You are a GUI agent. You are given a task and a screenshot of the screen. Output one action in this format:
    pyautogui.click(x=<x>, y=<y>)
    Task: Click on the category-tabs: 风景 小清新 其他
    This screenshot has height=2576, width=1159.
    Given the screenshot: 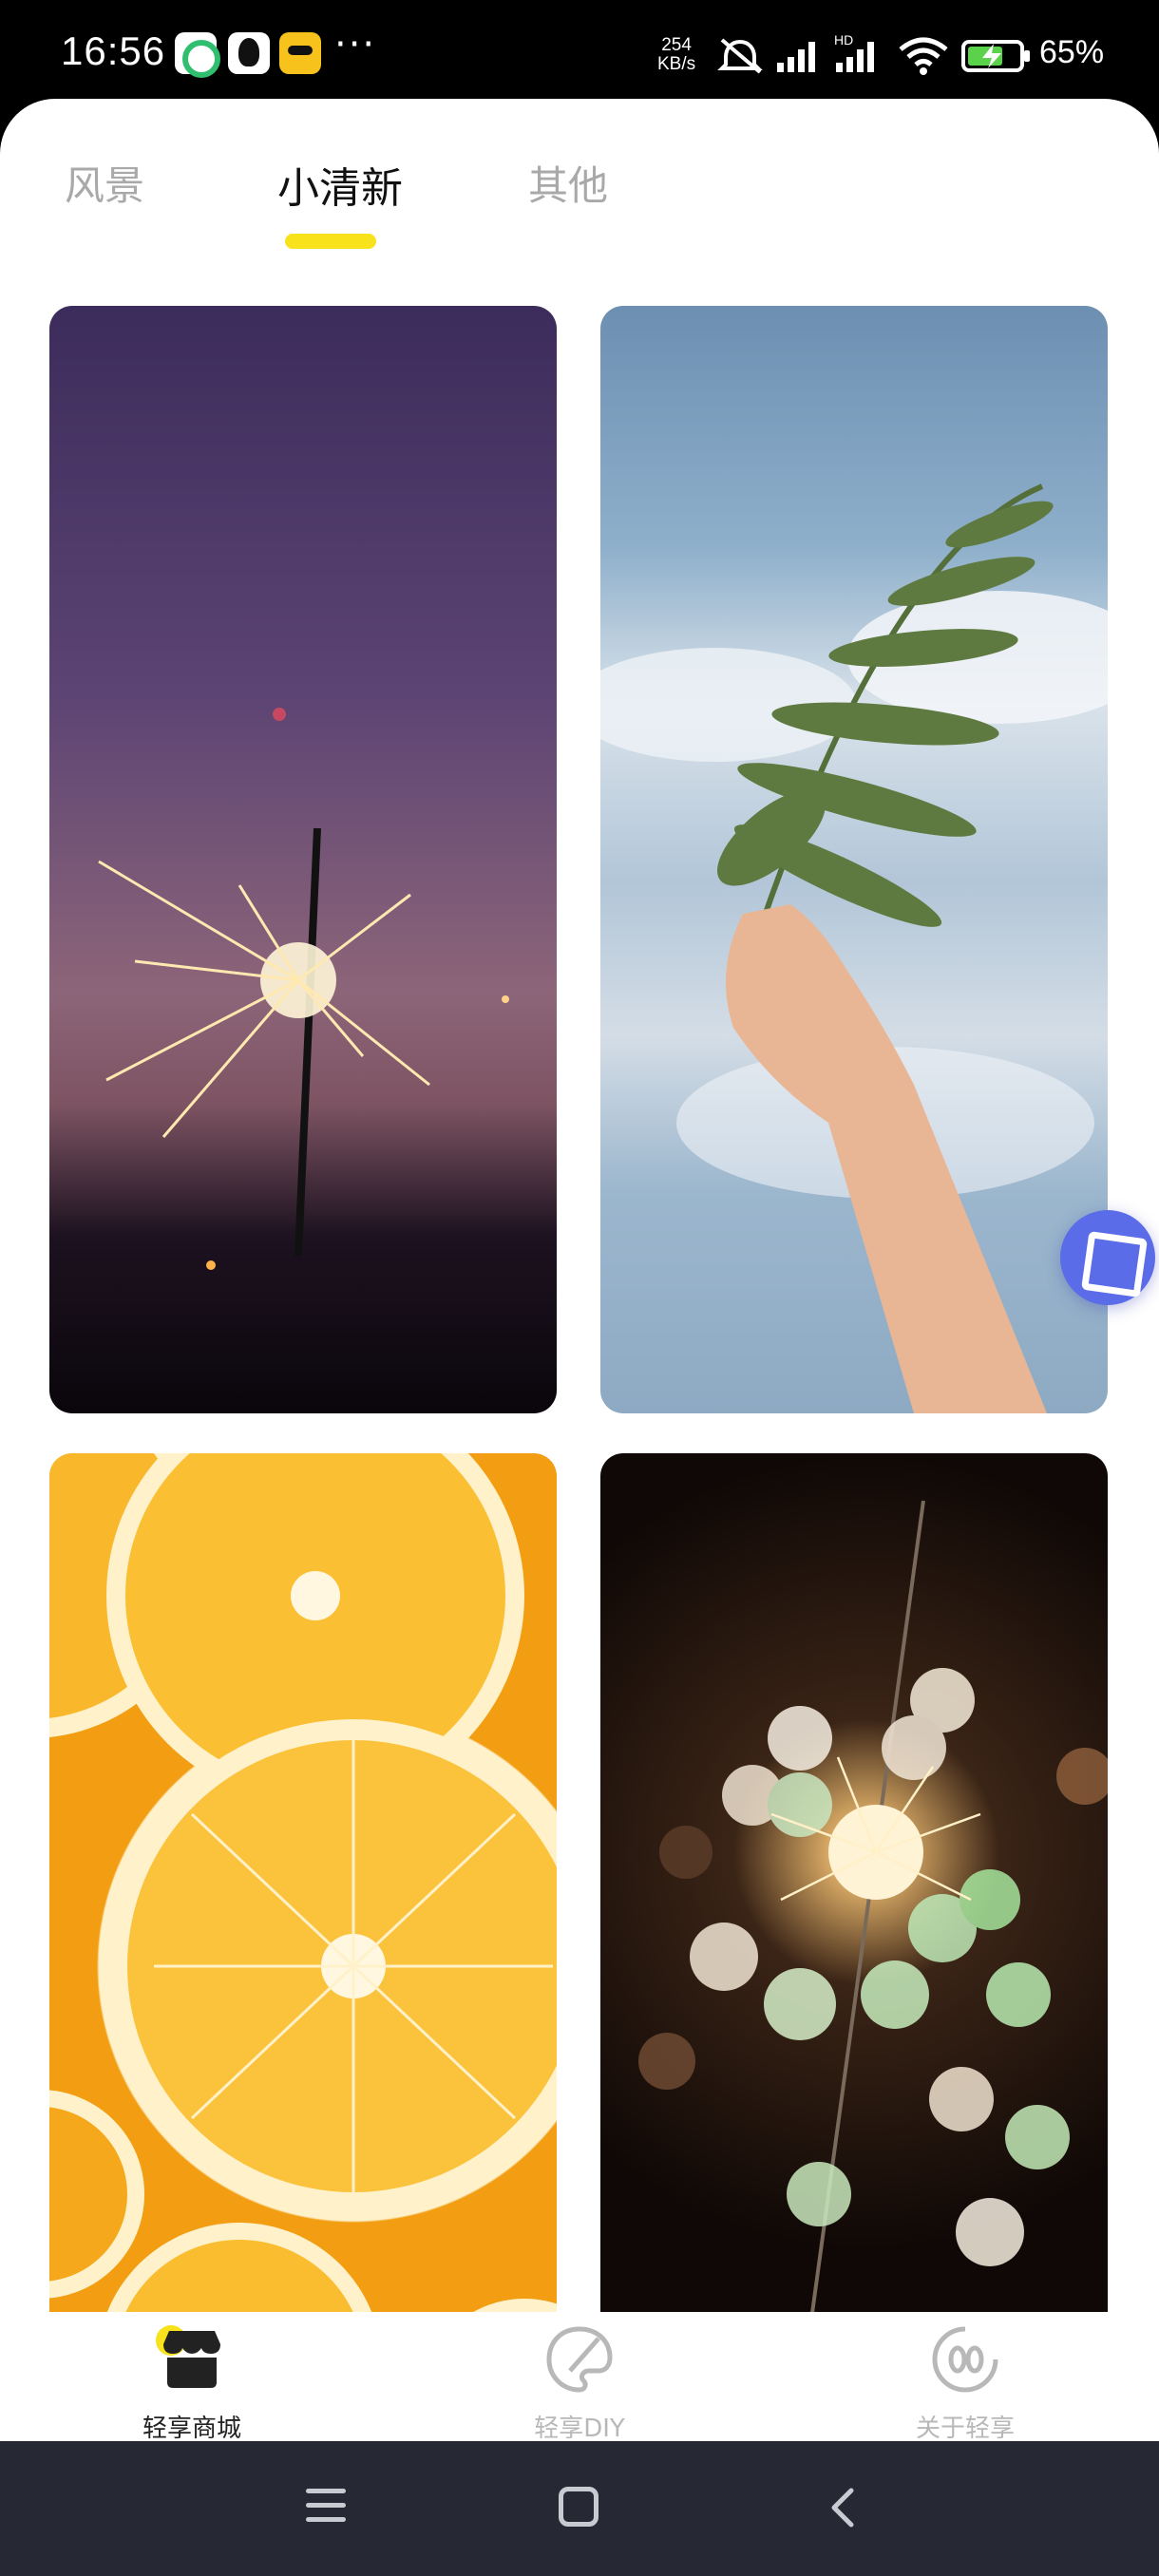 What is the action you would take?
    pyautogui.click(x=579, y=201)
    